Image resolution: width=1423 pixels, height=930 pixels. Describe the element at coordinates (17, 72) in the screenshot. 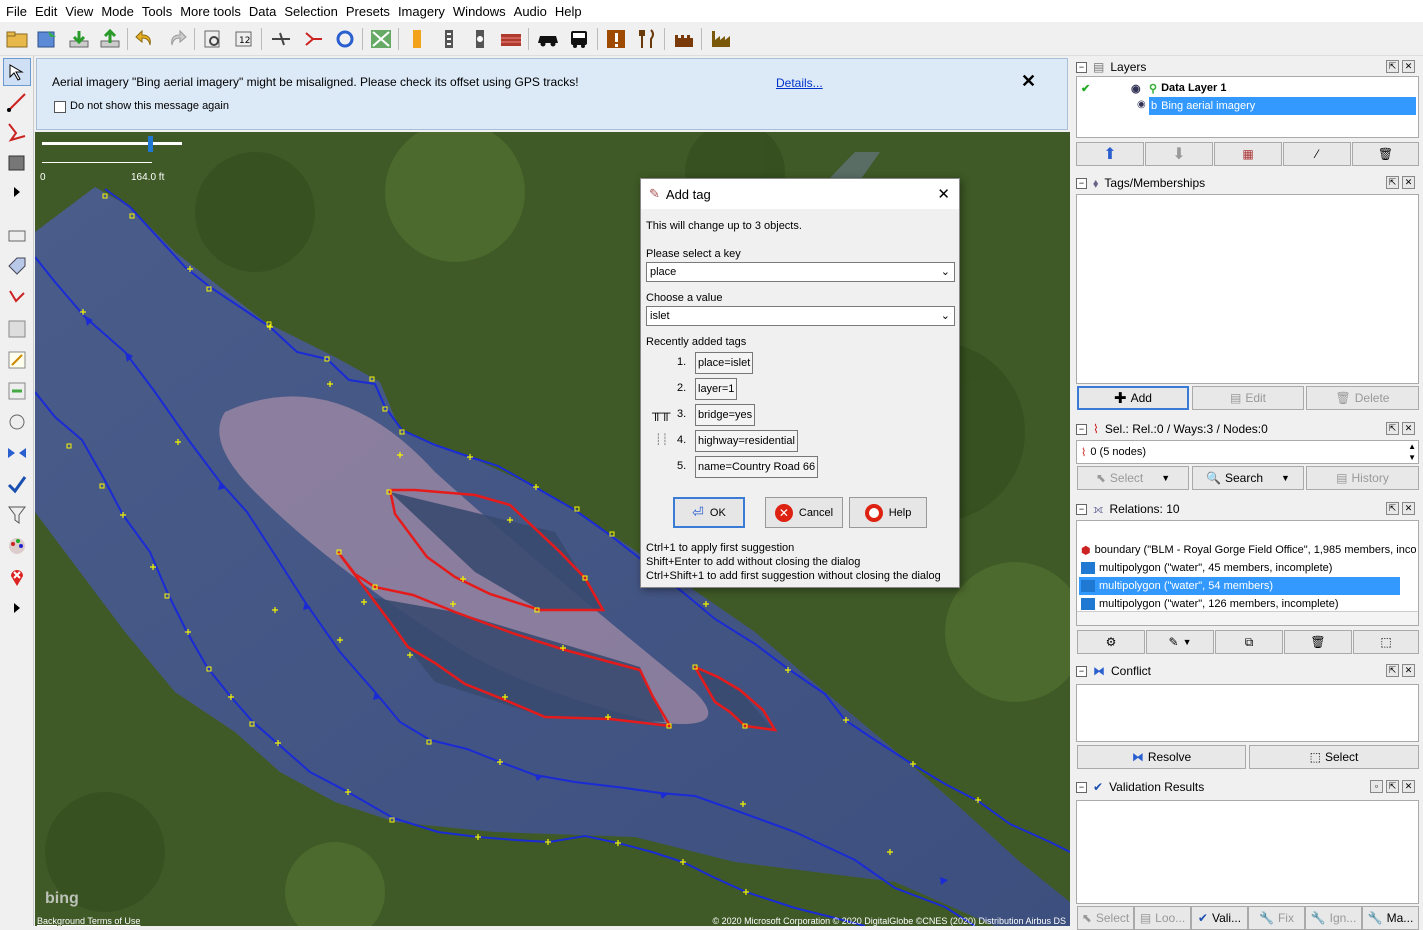

I see `select-tool-icon` at that location.